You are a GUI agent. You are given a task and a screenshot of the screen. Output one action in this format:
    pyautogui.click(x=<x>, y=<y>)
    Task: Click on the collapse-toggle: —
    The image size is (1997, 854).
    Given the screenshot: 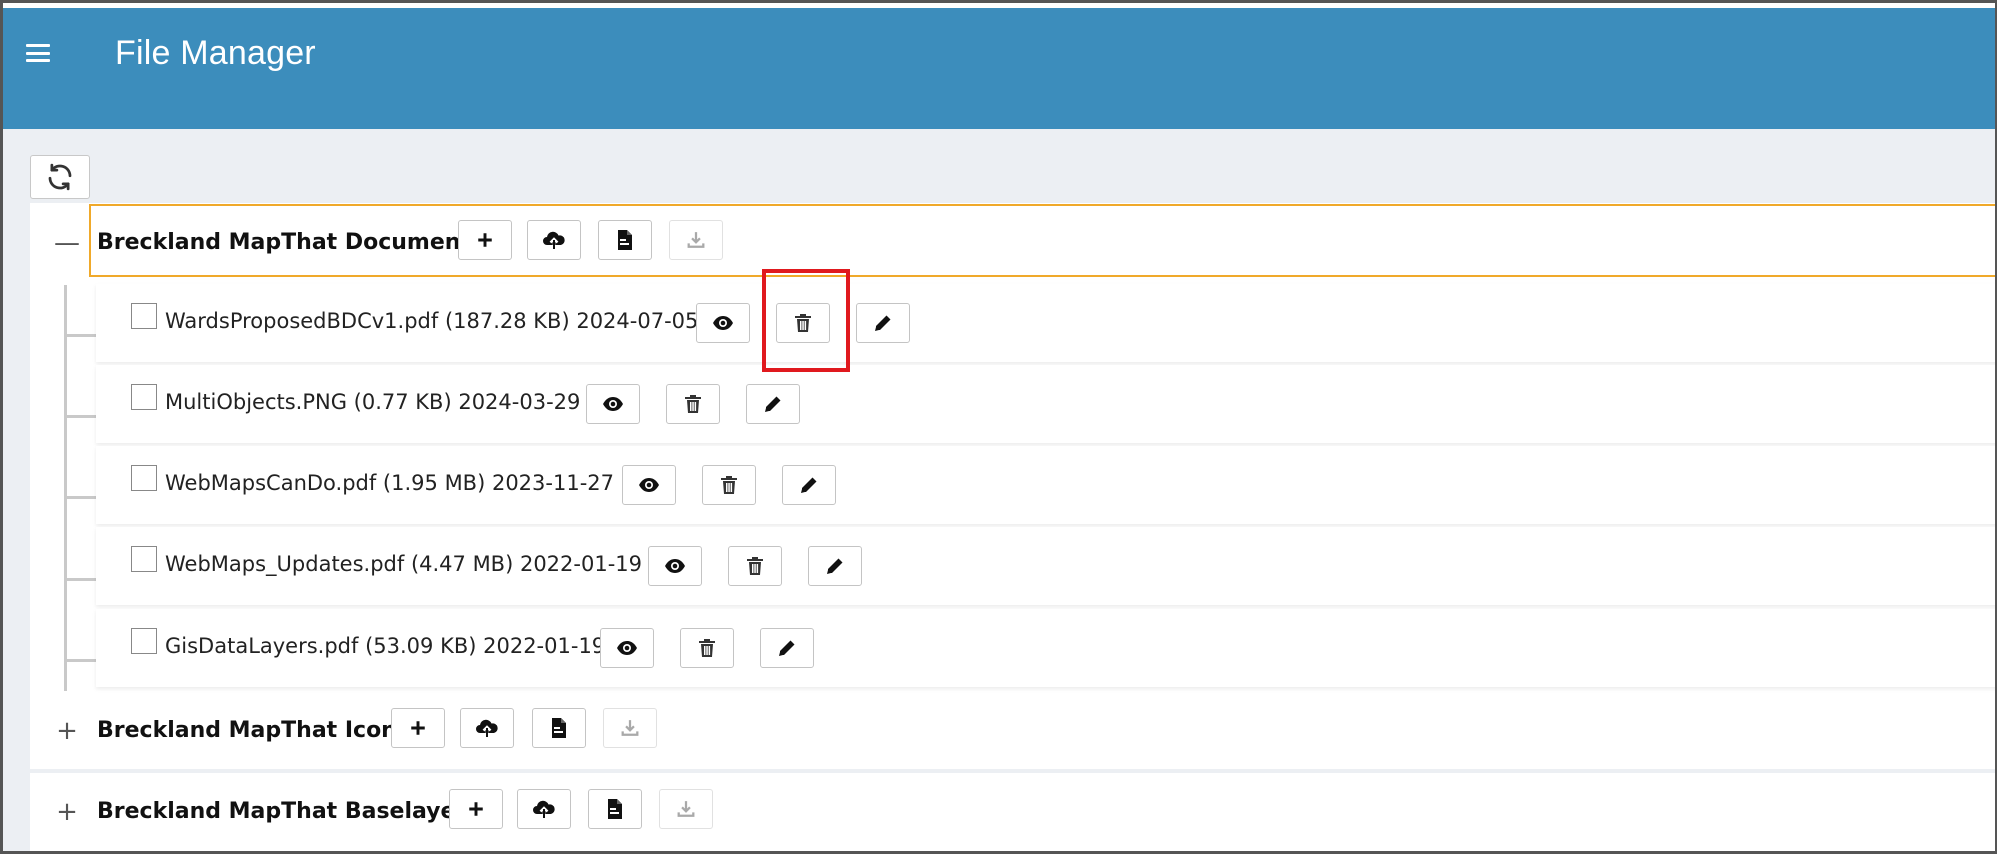 What is the action you would take?
    pyautogui.click(x=67, y=243)
    